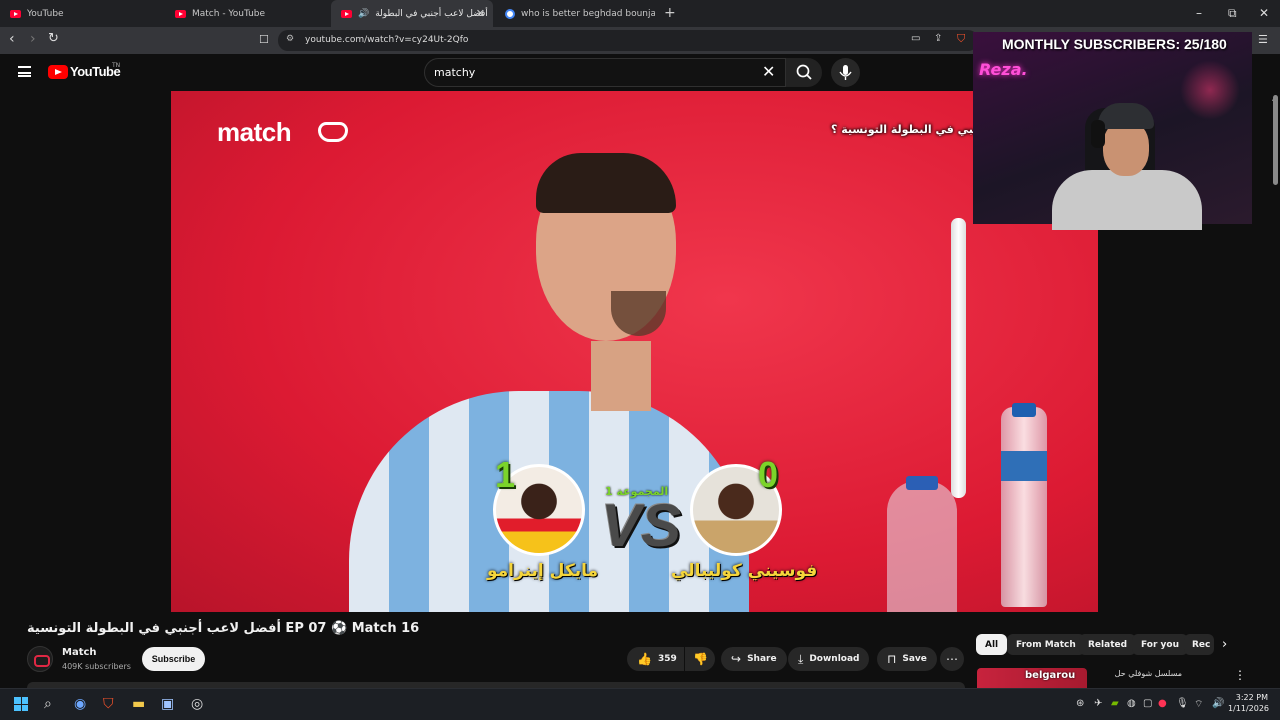  I want to click on volume-tray-icon: 🔊, so click(1218, 703).